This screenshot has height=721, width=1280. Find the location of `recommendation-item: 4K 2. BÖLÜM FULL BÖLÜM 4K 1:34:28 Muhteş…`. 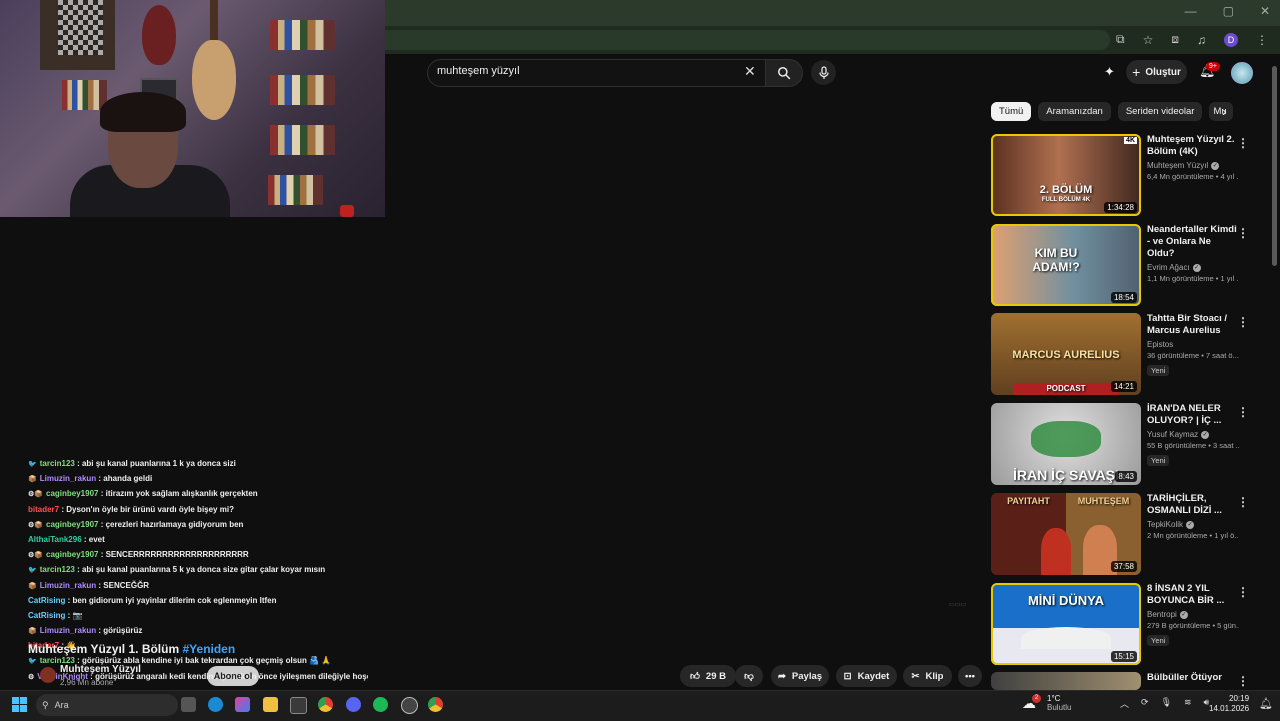

recommendation-item: 4K 2. BÖLÜM FULL BÖLÜM 4K 1:34:28 Muhteş… is located at coordinates (1121, 175).